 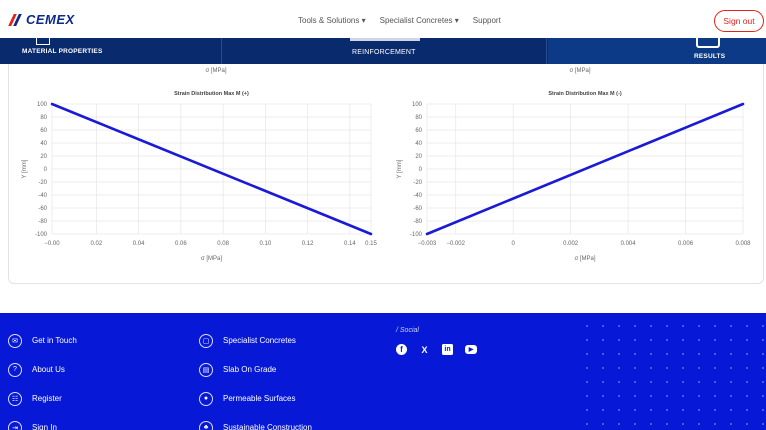 I want to click on x-tick-label: 0.06, so click(x=181, y=244).